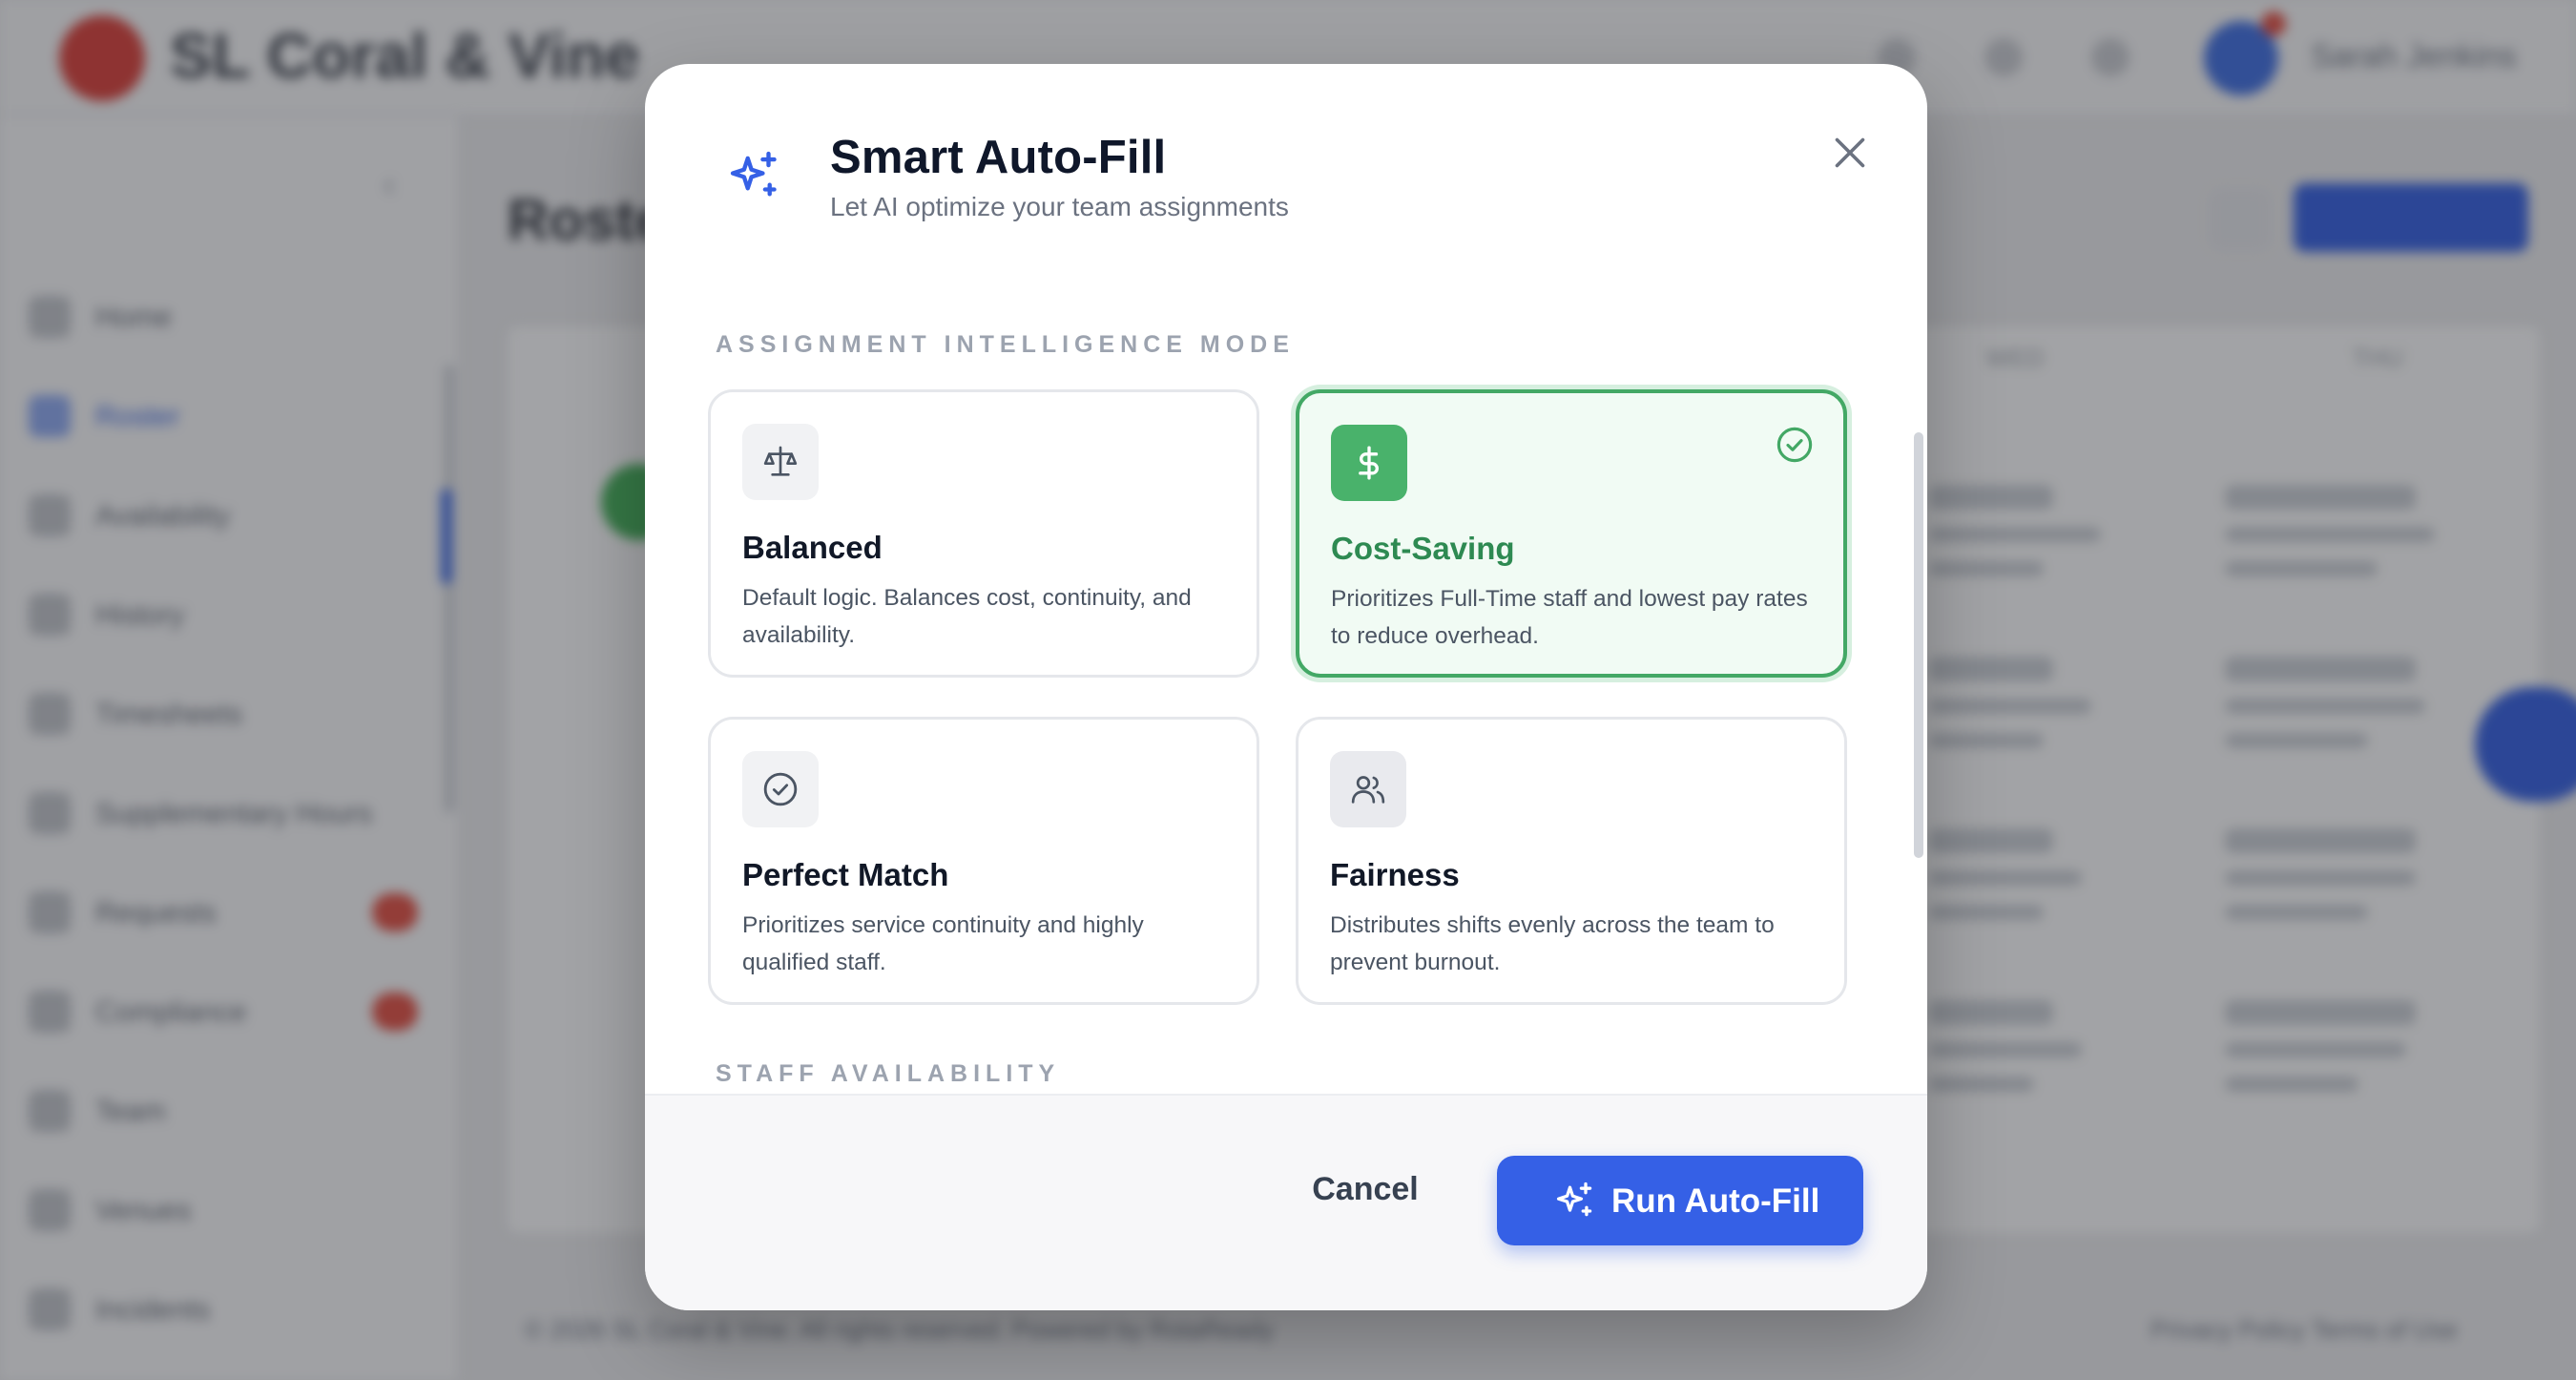  Describe the element at coordinates (1794, 445) in the screenshot. I see `selected-check-icon` at that location.